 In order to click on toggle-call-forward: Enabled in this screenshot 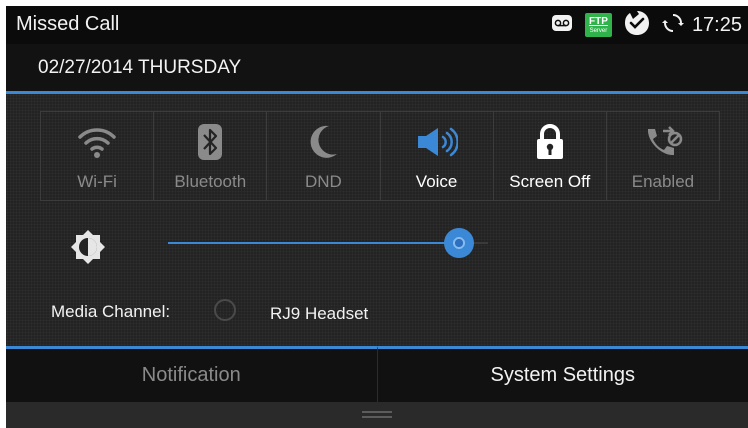, I will do `click(663, 156)`.